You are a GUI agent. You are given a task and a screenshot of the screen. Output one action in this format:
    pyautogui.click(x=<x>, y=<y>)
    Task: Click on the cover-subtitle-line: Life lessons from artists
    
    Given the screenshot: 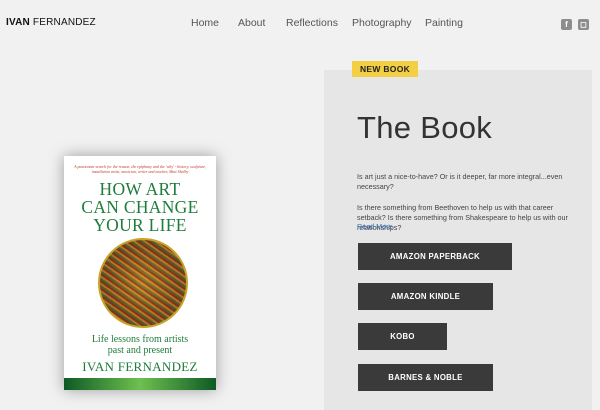 What is the action you would take?
    pyautogui.click(x=140, y=339)
    